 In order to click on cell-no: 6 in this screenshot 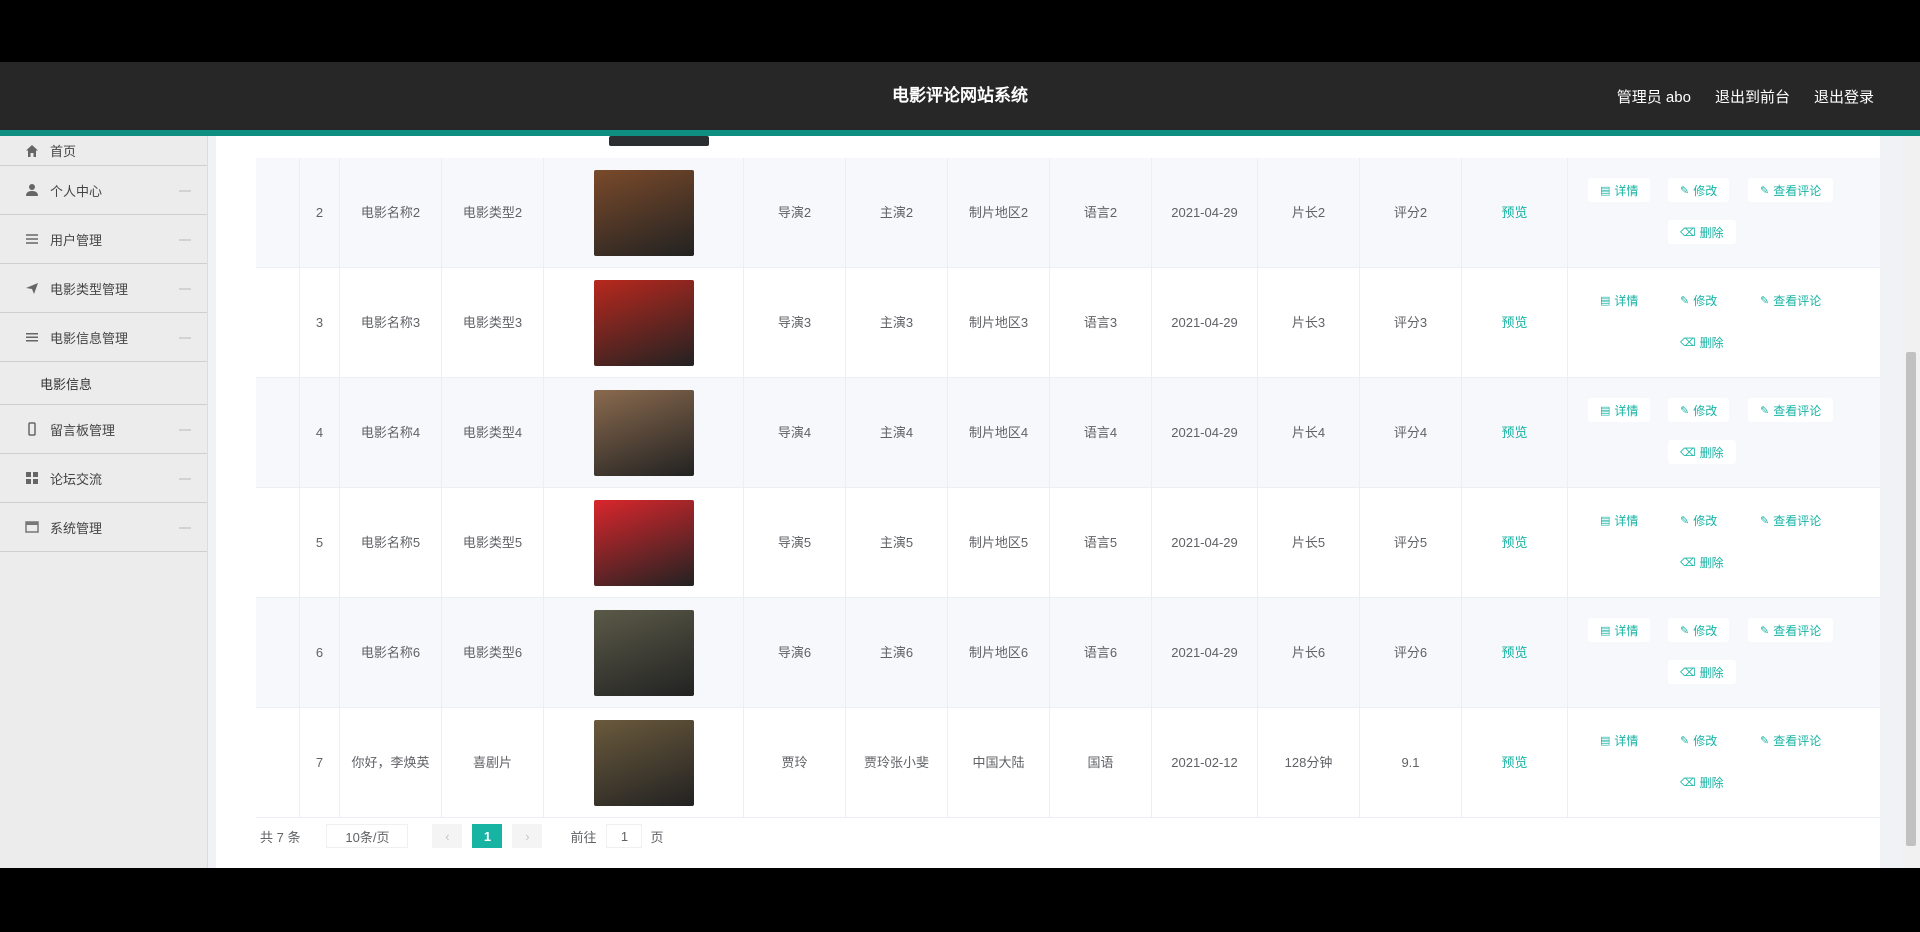, I will do `click(320, 652)`.